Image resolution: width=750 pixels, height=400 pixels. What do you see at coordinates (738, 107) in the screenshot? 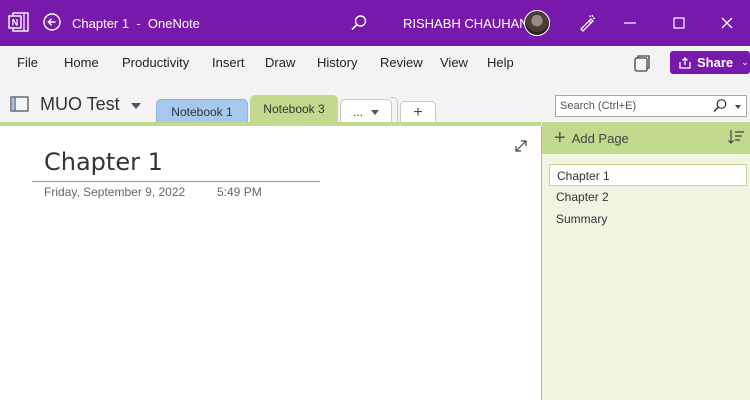
I see `search-scope-dropdown-icon` at bounding box center [738, 107].